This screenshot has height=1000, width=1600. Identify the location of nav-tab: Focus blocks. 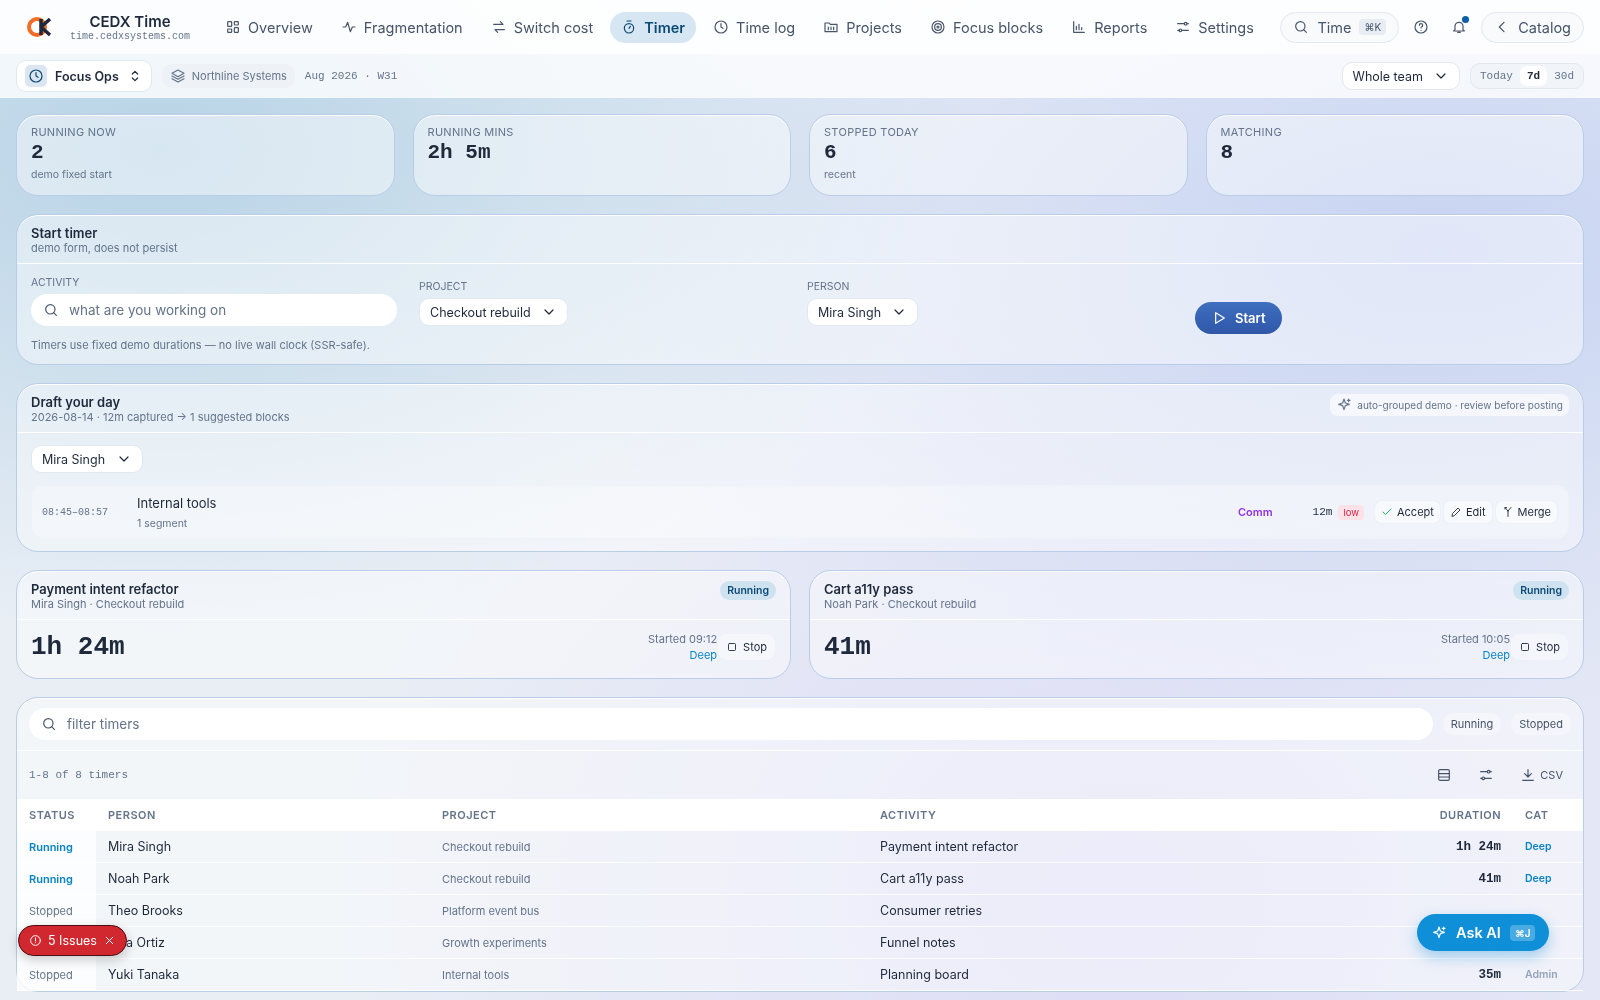
(986, 27).